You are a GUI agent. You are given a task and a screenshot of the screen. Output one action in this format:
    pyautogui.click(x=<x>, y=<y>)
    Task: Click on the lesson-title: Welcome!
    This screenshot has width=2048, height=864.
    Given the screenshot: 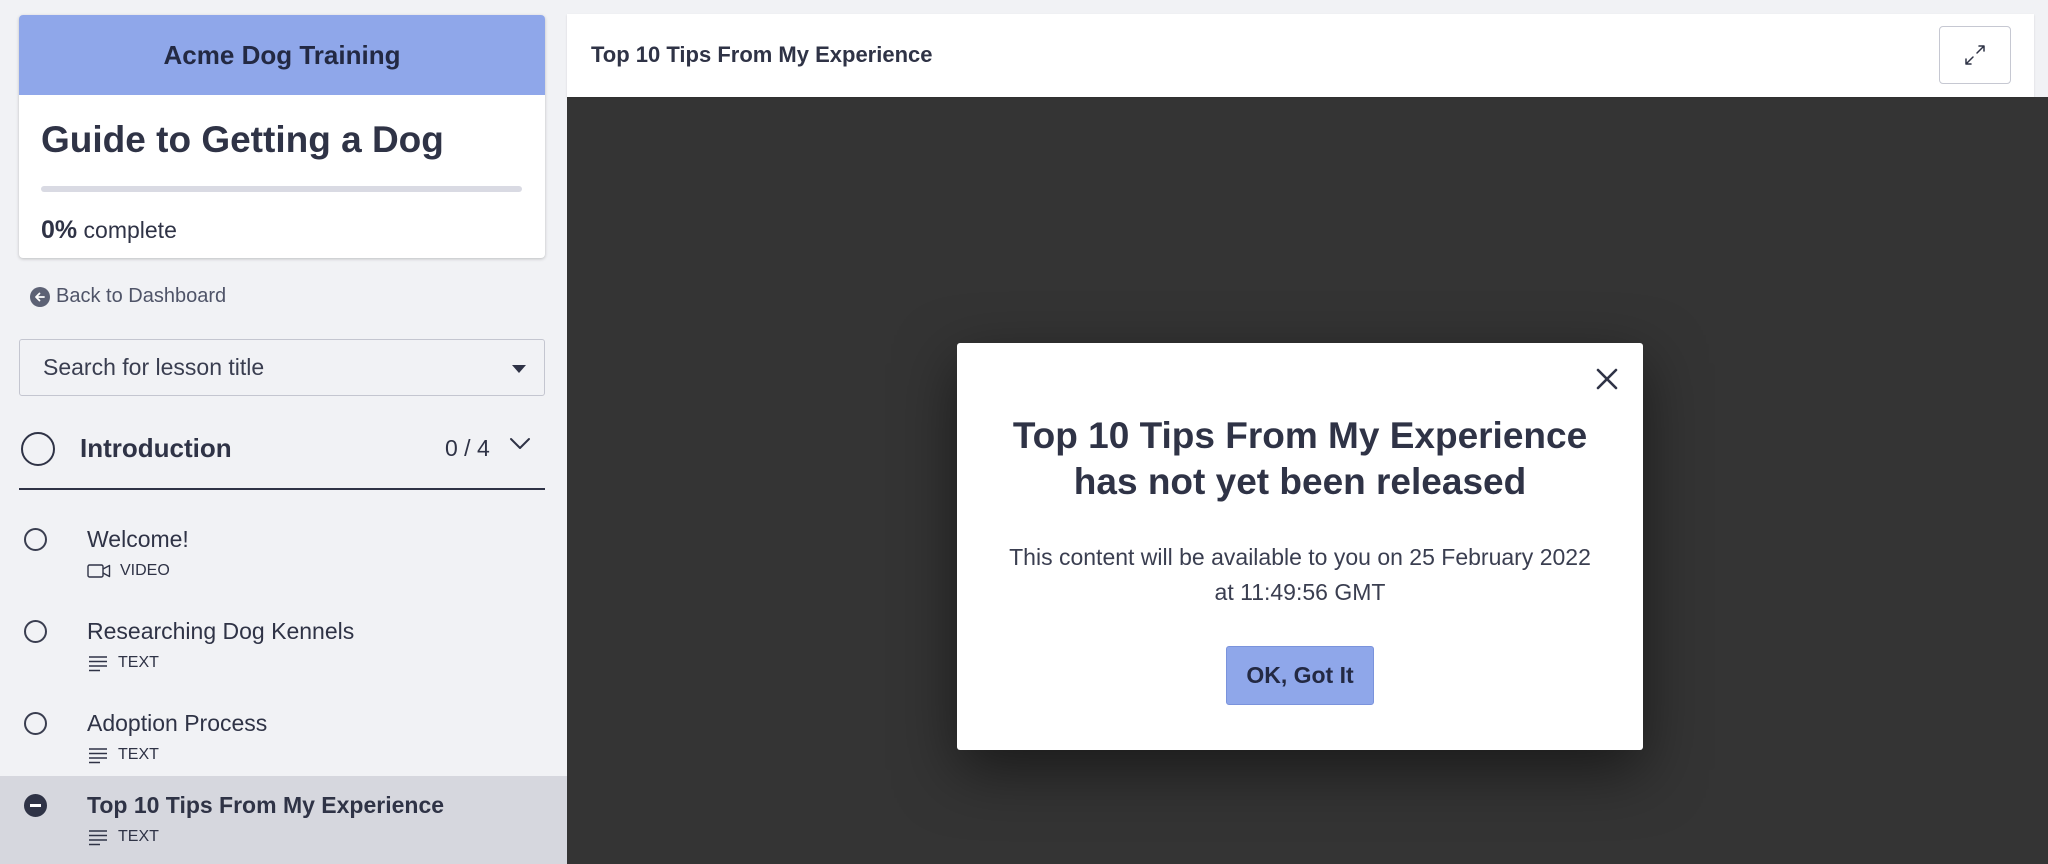 What is the action you would take?
    pyautogui.click(x=138, y=539)
    